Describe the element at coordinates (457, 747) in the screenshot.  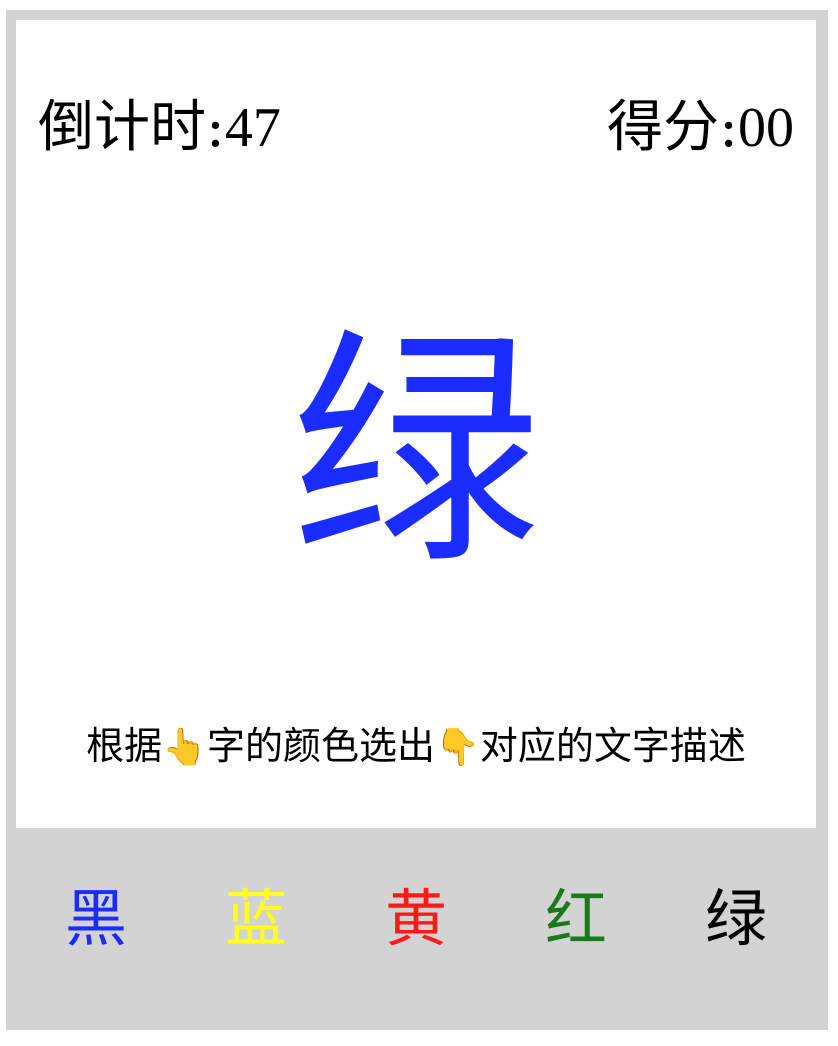
I see `pointing-down-icon: 👇` at that location.